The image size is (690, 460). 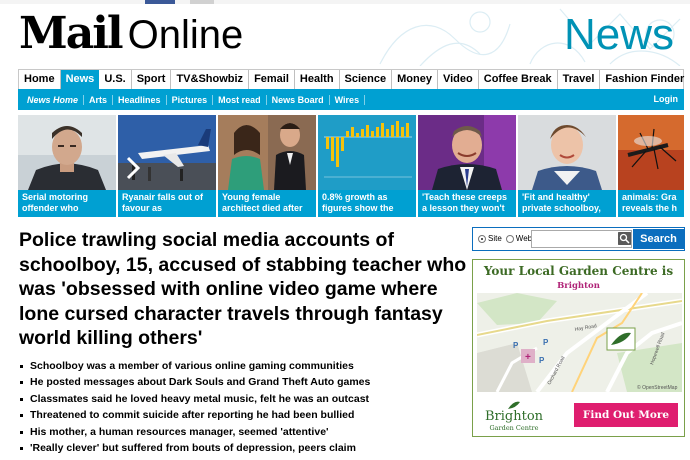 What do you see at coordinates (272, 79) in the screenshot?
I see `nav-item-femail: Femail` at bounding box center [272, 79].